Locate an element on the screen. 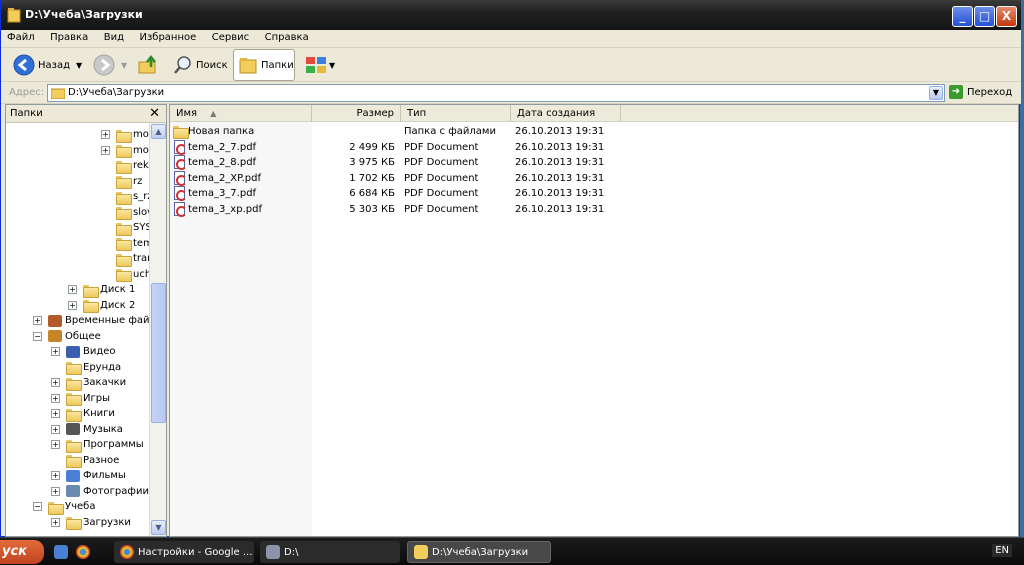 This screenshot has width=1024, height=565. tree-node: + Диск 2 is located at coordinates (101, 305).